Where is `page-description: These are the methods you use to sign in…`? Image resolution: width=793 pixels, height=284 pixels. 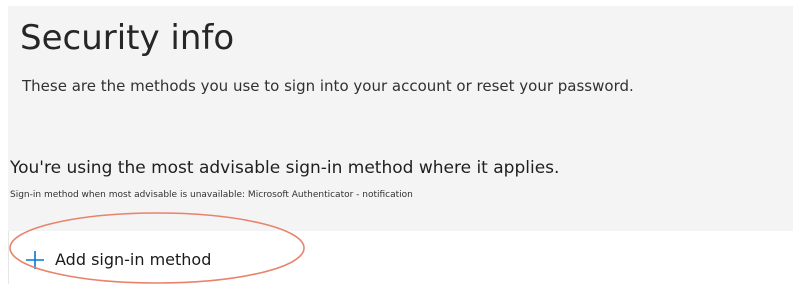 page-description: These are the methods you use to sign in… is located at coordinates (328, 86).